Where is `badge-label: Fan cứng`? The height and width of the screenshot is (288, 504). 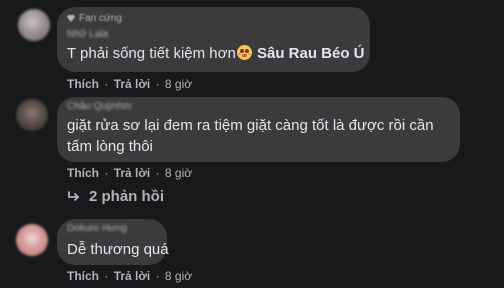 badge-label: Fan cứng is located at coordinates (100, 18).